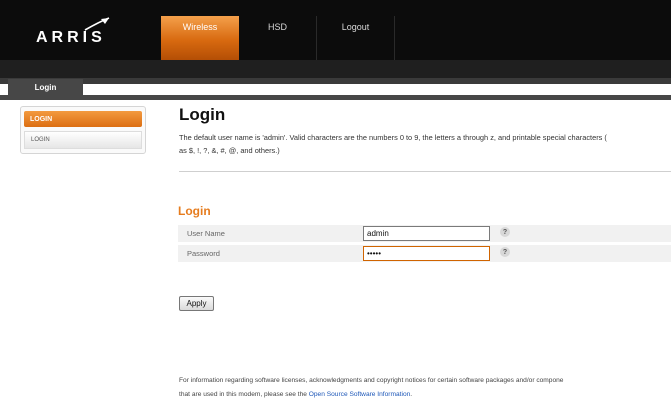  Describe the element at coordinates (202, 114) in the screenshot. I see `page-title: Login` at that location.